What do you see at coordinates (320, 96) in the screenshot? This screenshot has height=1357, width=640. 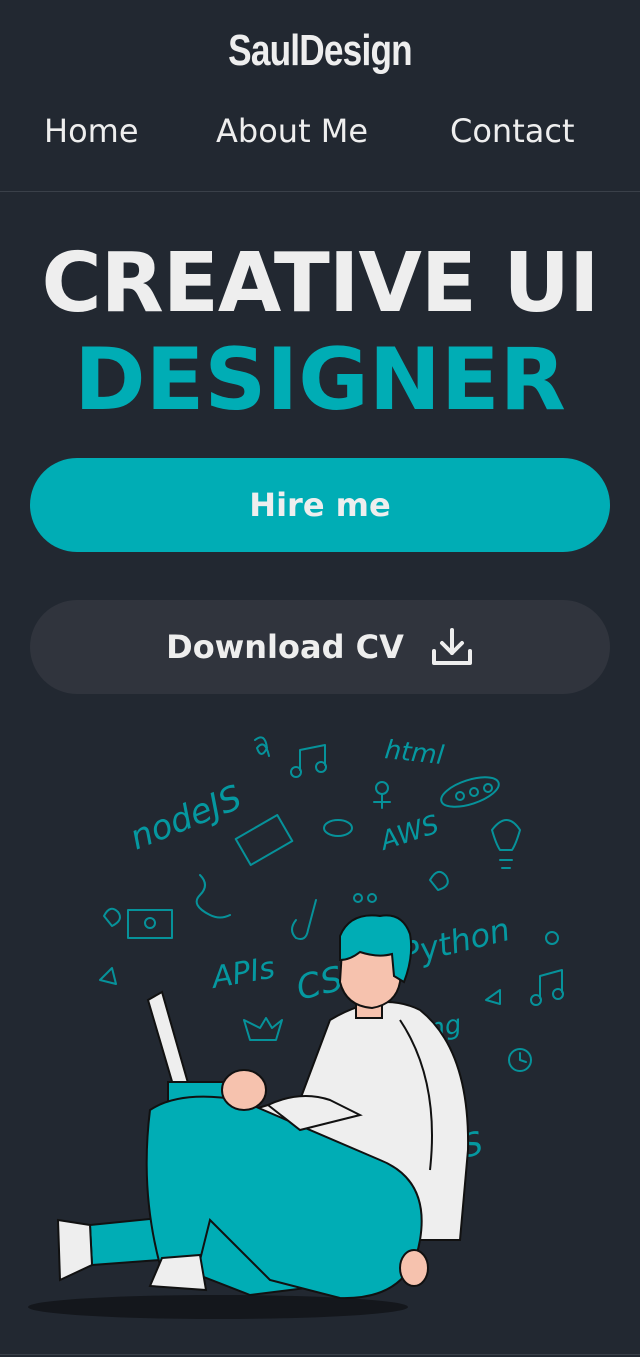 I see `site-header: SaulDesign Home About Me Contact` at bounding box center [320, 96].